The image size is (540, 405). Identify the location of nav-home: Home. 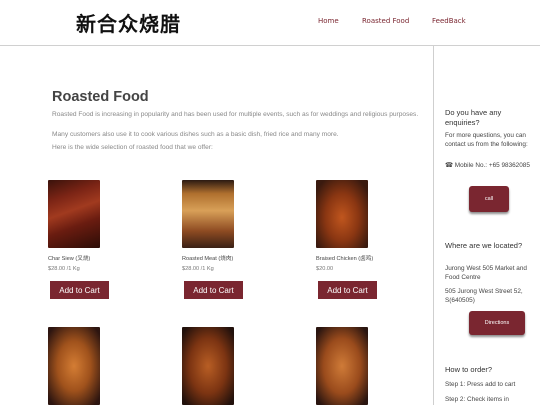
(328, 21).